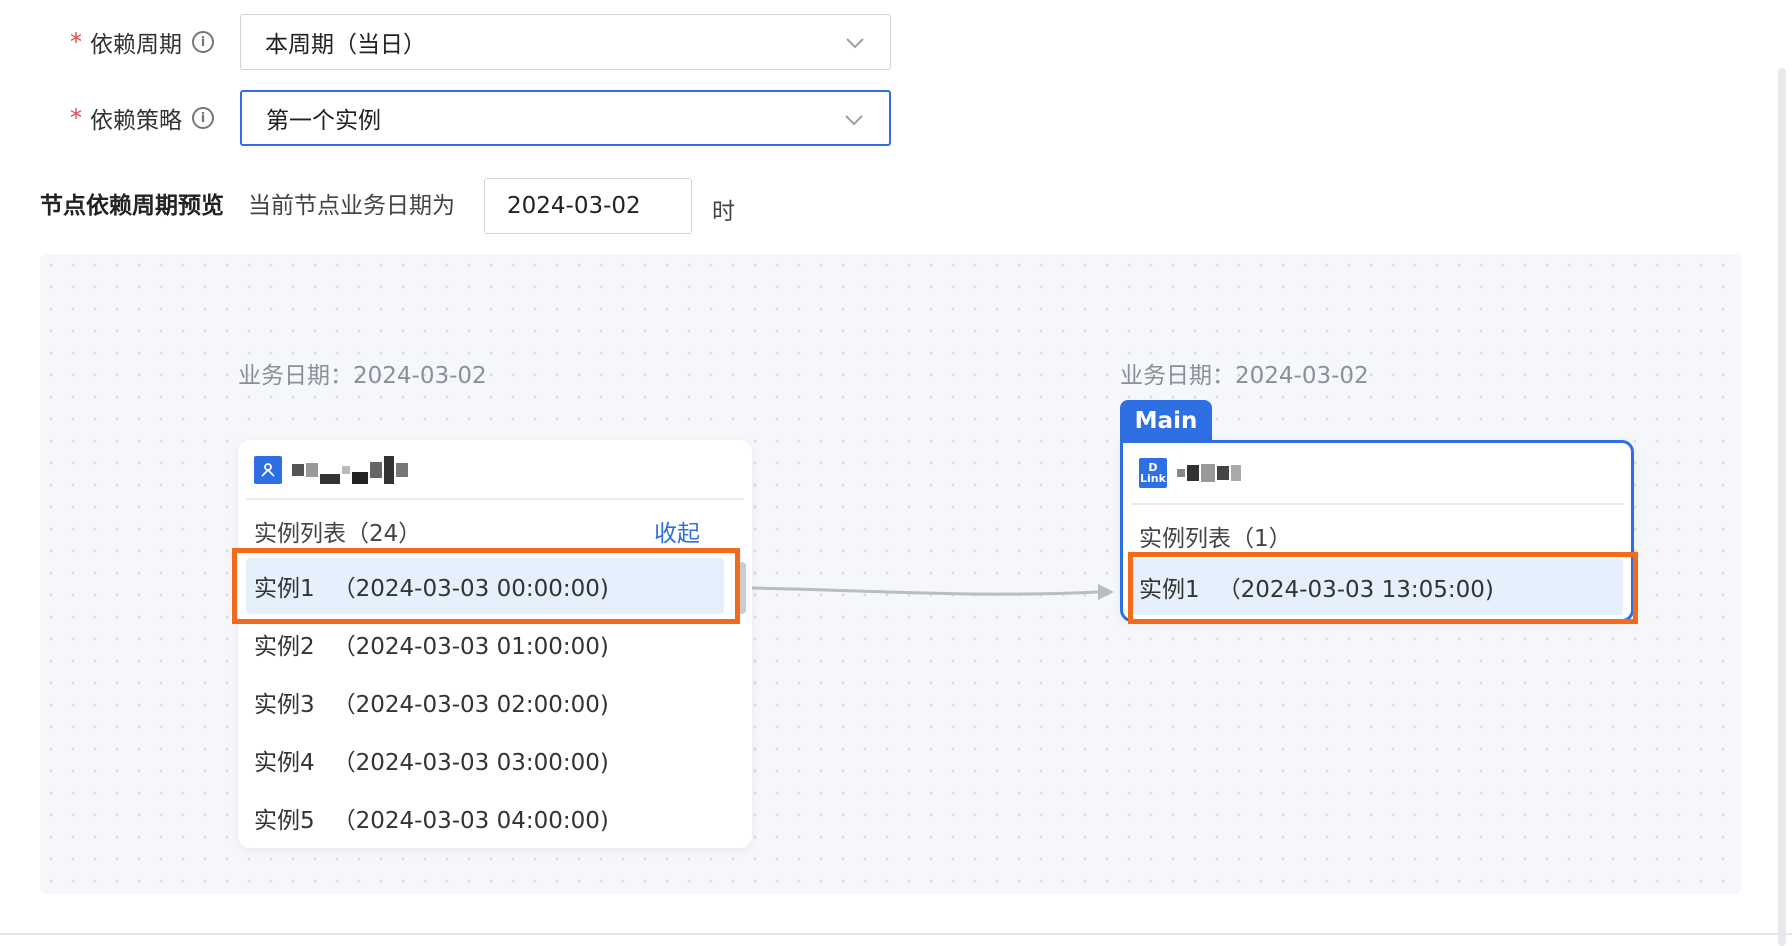 Image resolution: width=1792 pixels, height=946 pixels. Describe the element at coordinates (362, 376) in the screenshot. I see `upstream-business-date: 业务日期：2024-03-02` at that location.